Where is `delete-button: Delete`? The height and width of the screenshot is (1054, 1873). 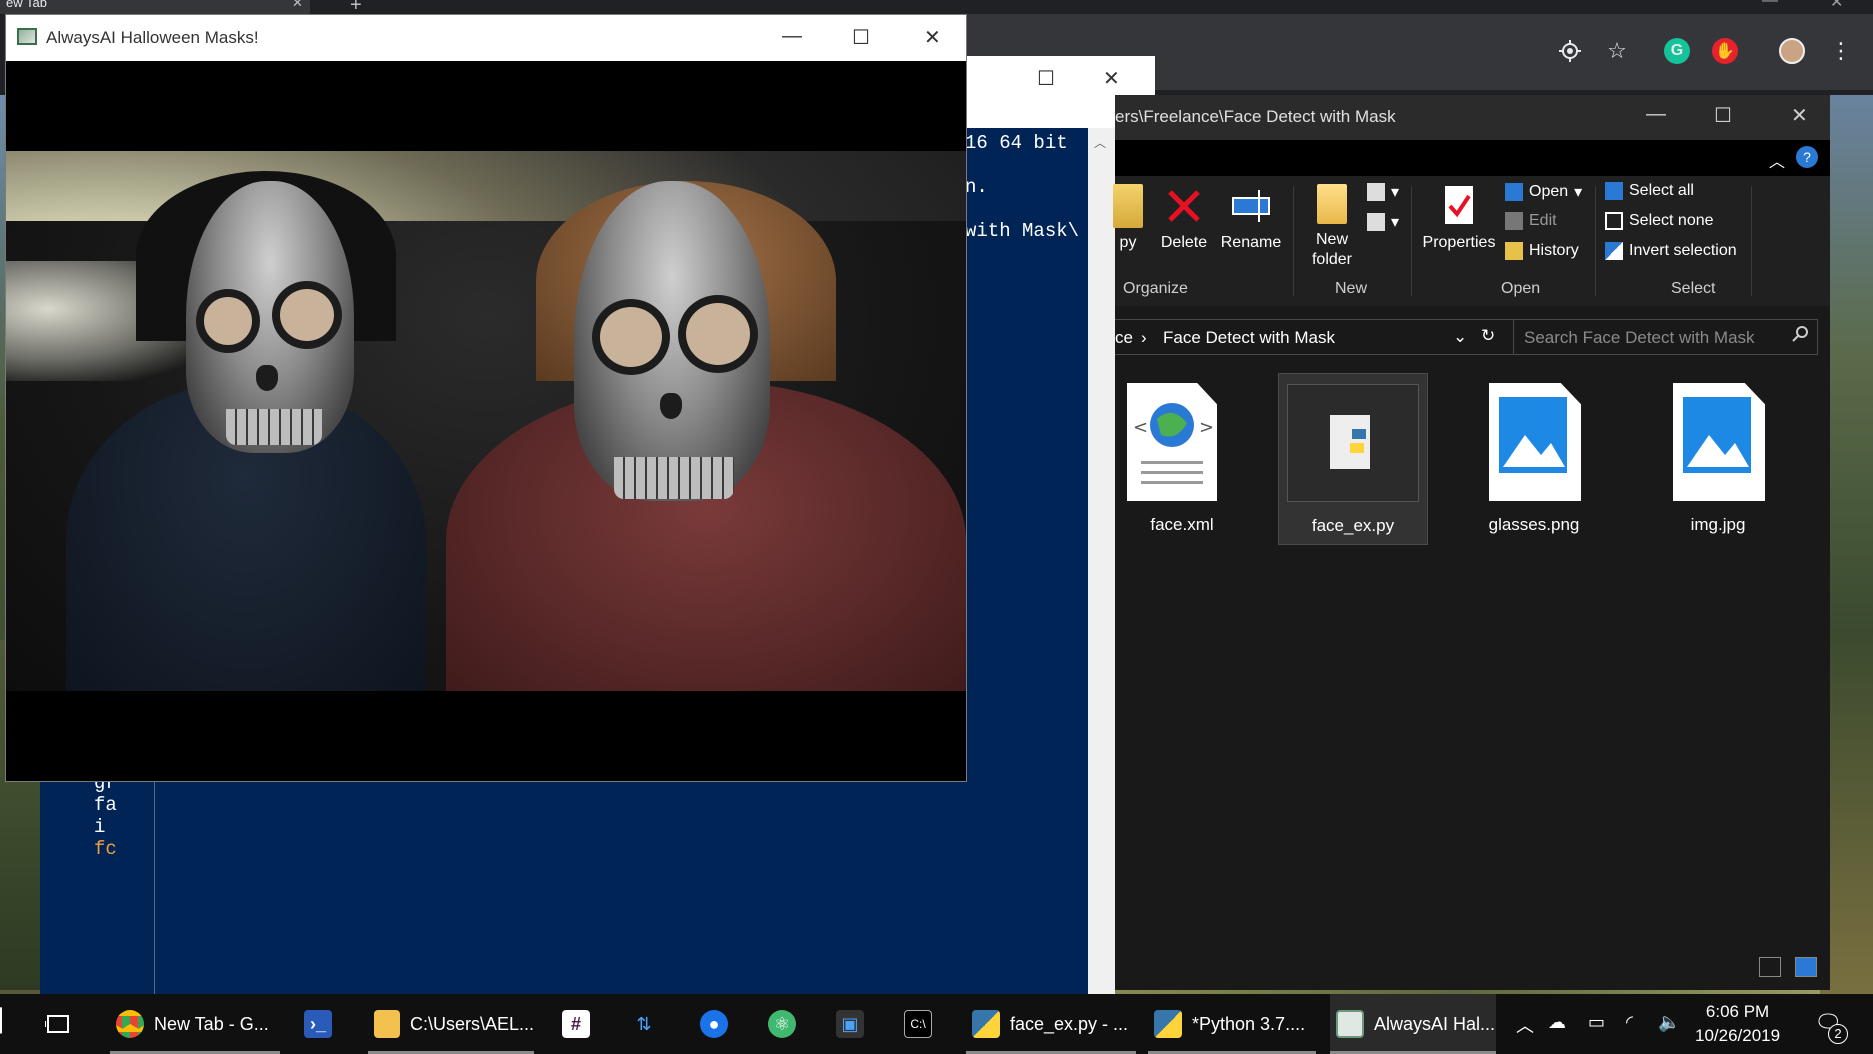
delete-button: Delete is located at coordinates (1184, 218).